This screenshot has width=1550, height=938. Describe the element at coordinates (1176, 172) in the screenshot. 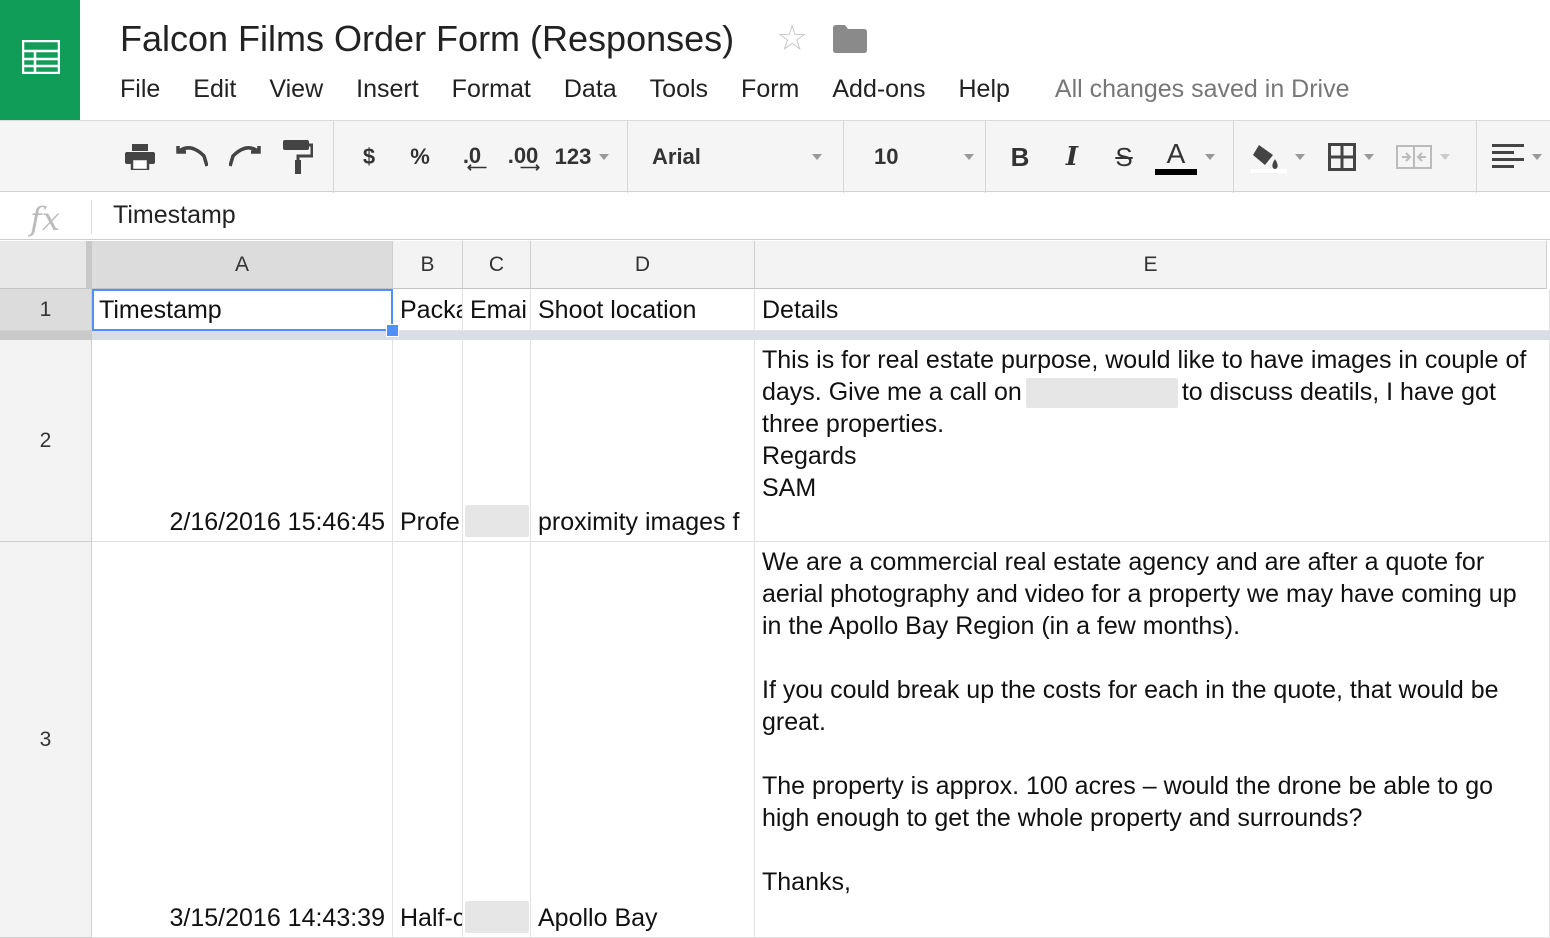

I see `text-color-swatch` at that location.